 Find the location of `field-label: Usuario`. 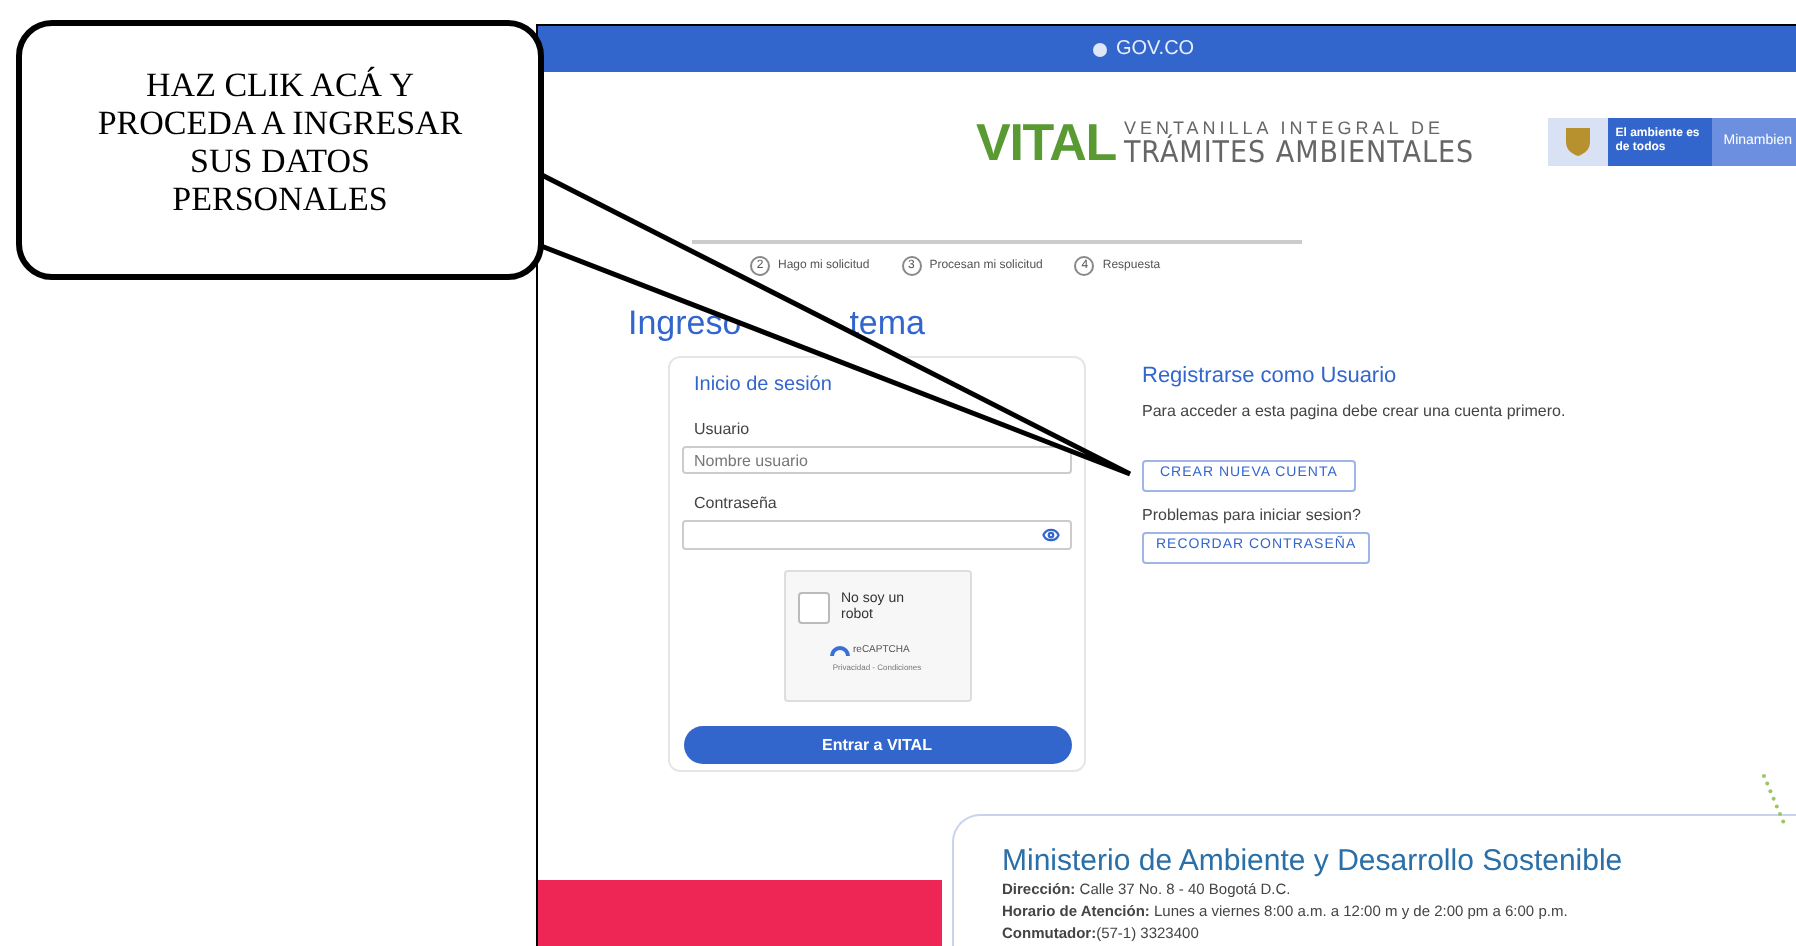

field-label: Usuario is located at coordinates (723, 430).